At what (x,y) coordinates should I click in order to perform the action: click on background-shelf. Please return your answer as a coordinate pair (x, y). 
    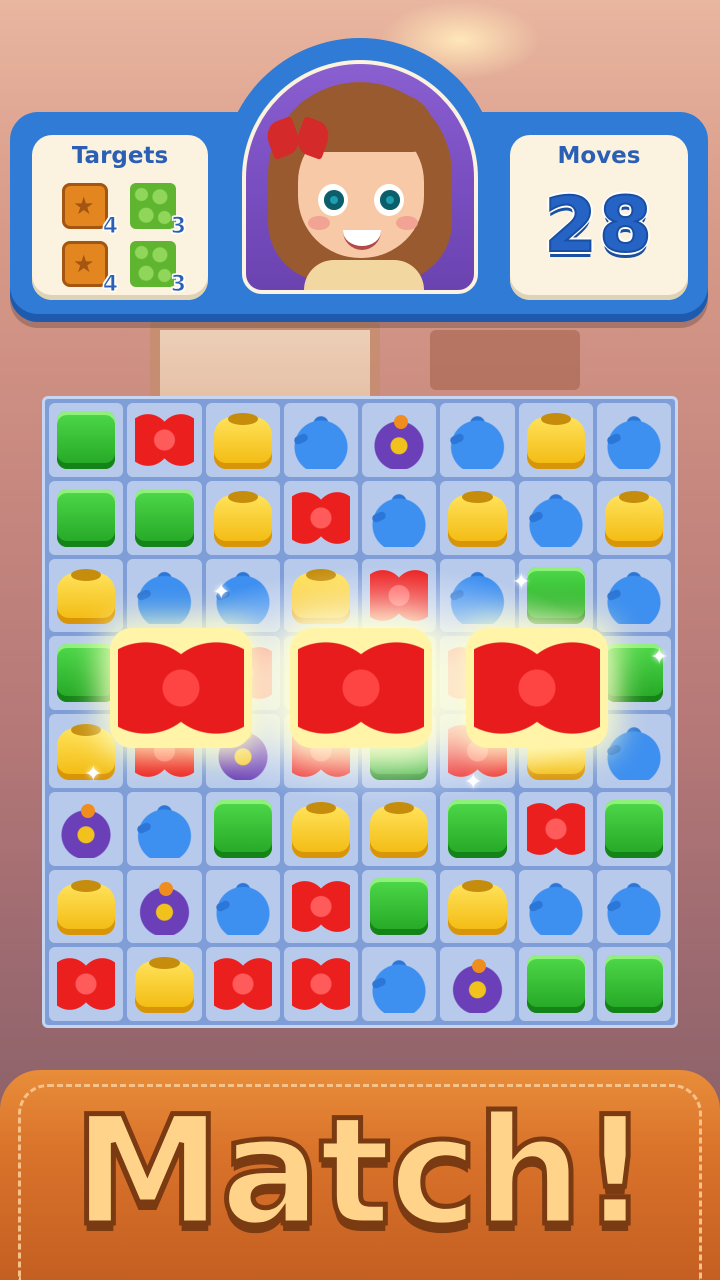
    Looking at the image, I should click on (505, 360).